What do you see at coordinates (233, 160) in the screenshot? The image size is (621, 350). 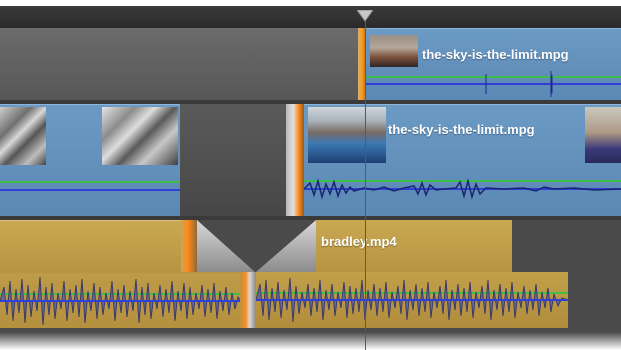 I see `track-2-gap` at bounding box center [233, 160].